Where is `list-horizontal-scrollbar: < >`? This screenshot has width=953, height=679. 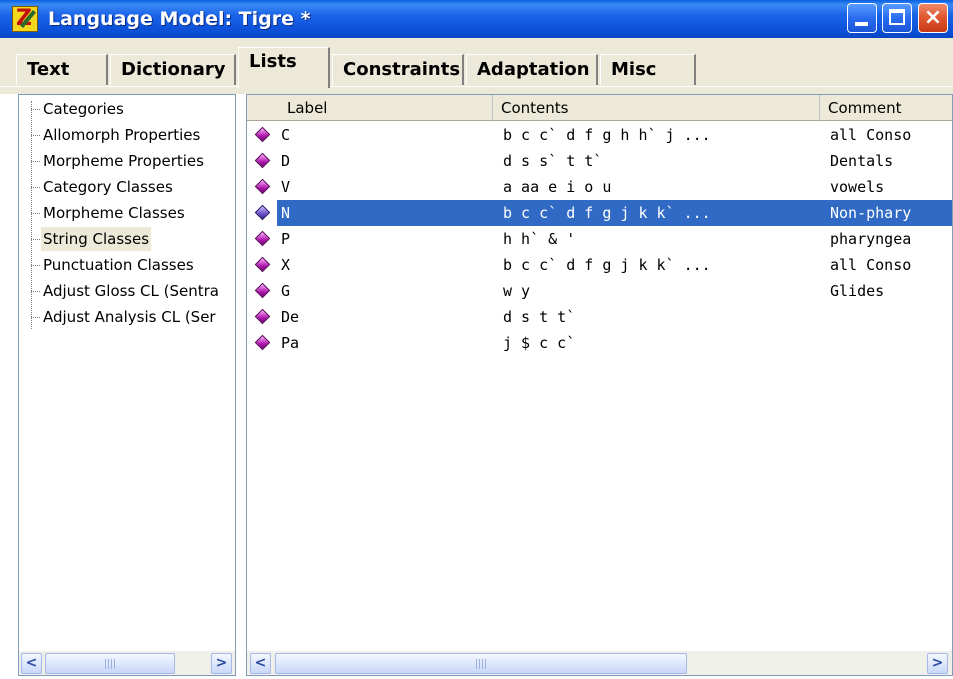 list-horizontal-scrollbar: < > is located at coordinates (599, 663).